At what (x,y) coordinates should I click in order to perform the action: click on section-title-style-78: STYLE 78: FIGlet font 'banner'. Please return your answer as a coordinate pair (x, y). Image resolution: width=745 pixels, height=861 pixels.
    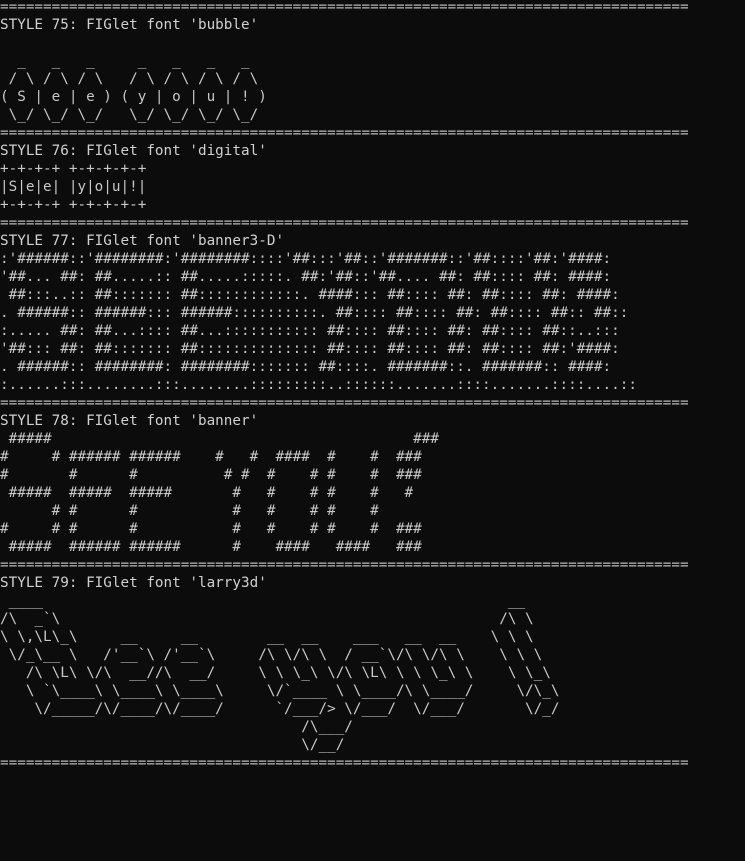
    Looking at the image, I should click on (129, 421).